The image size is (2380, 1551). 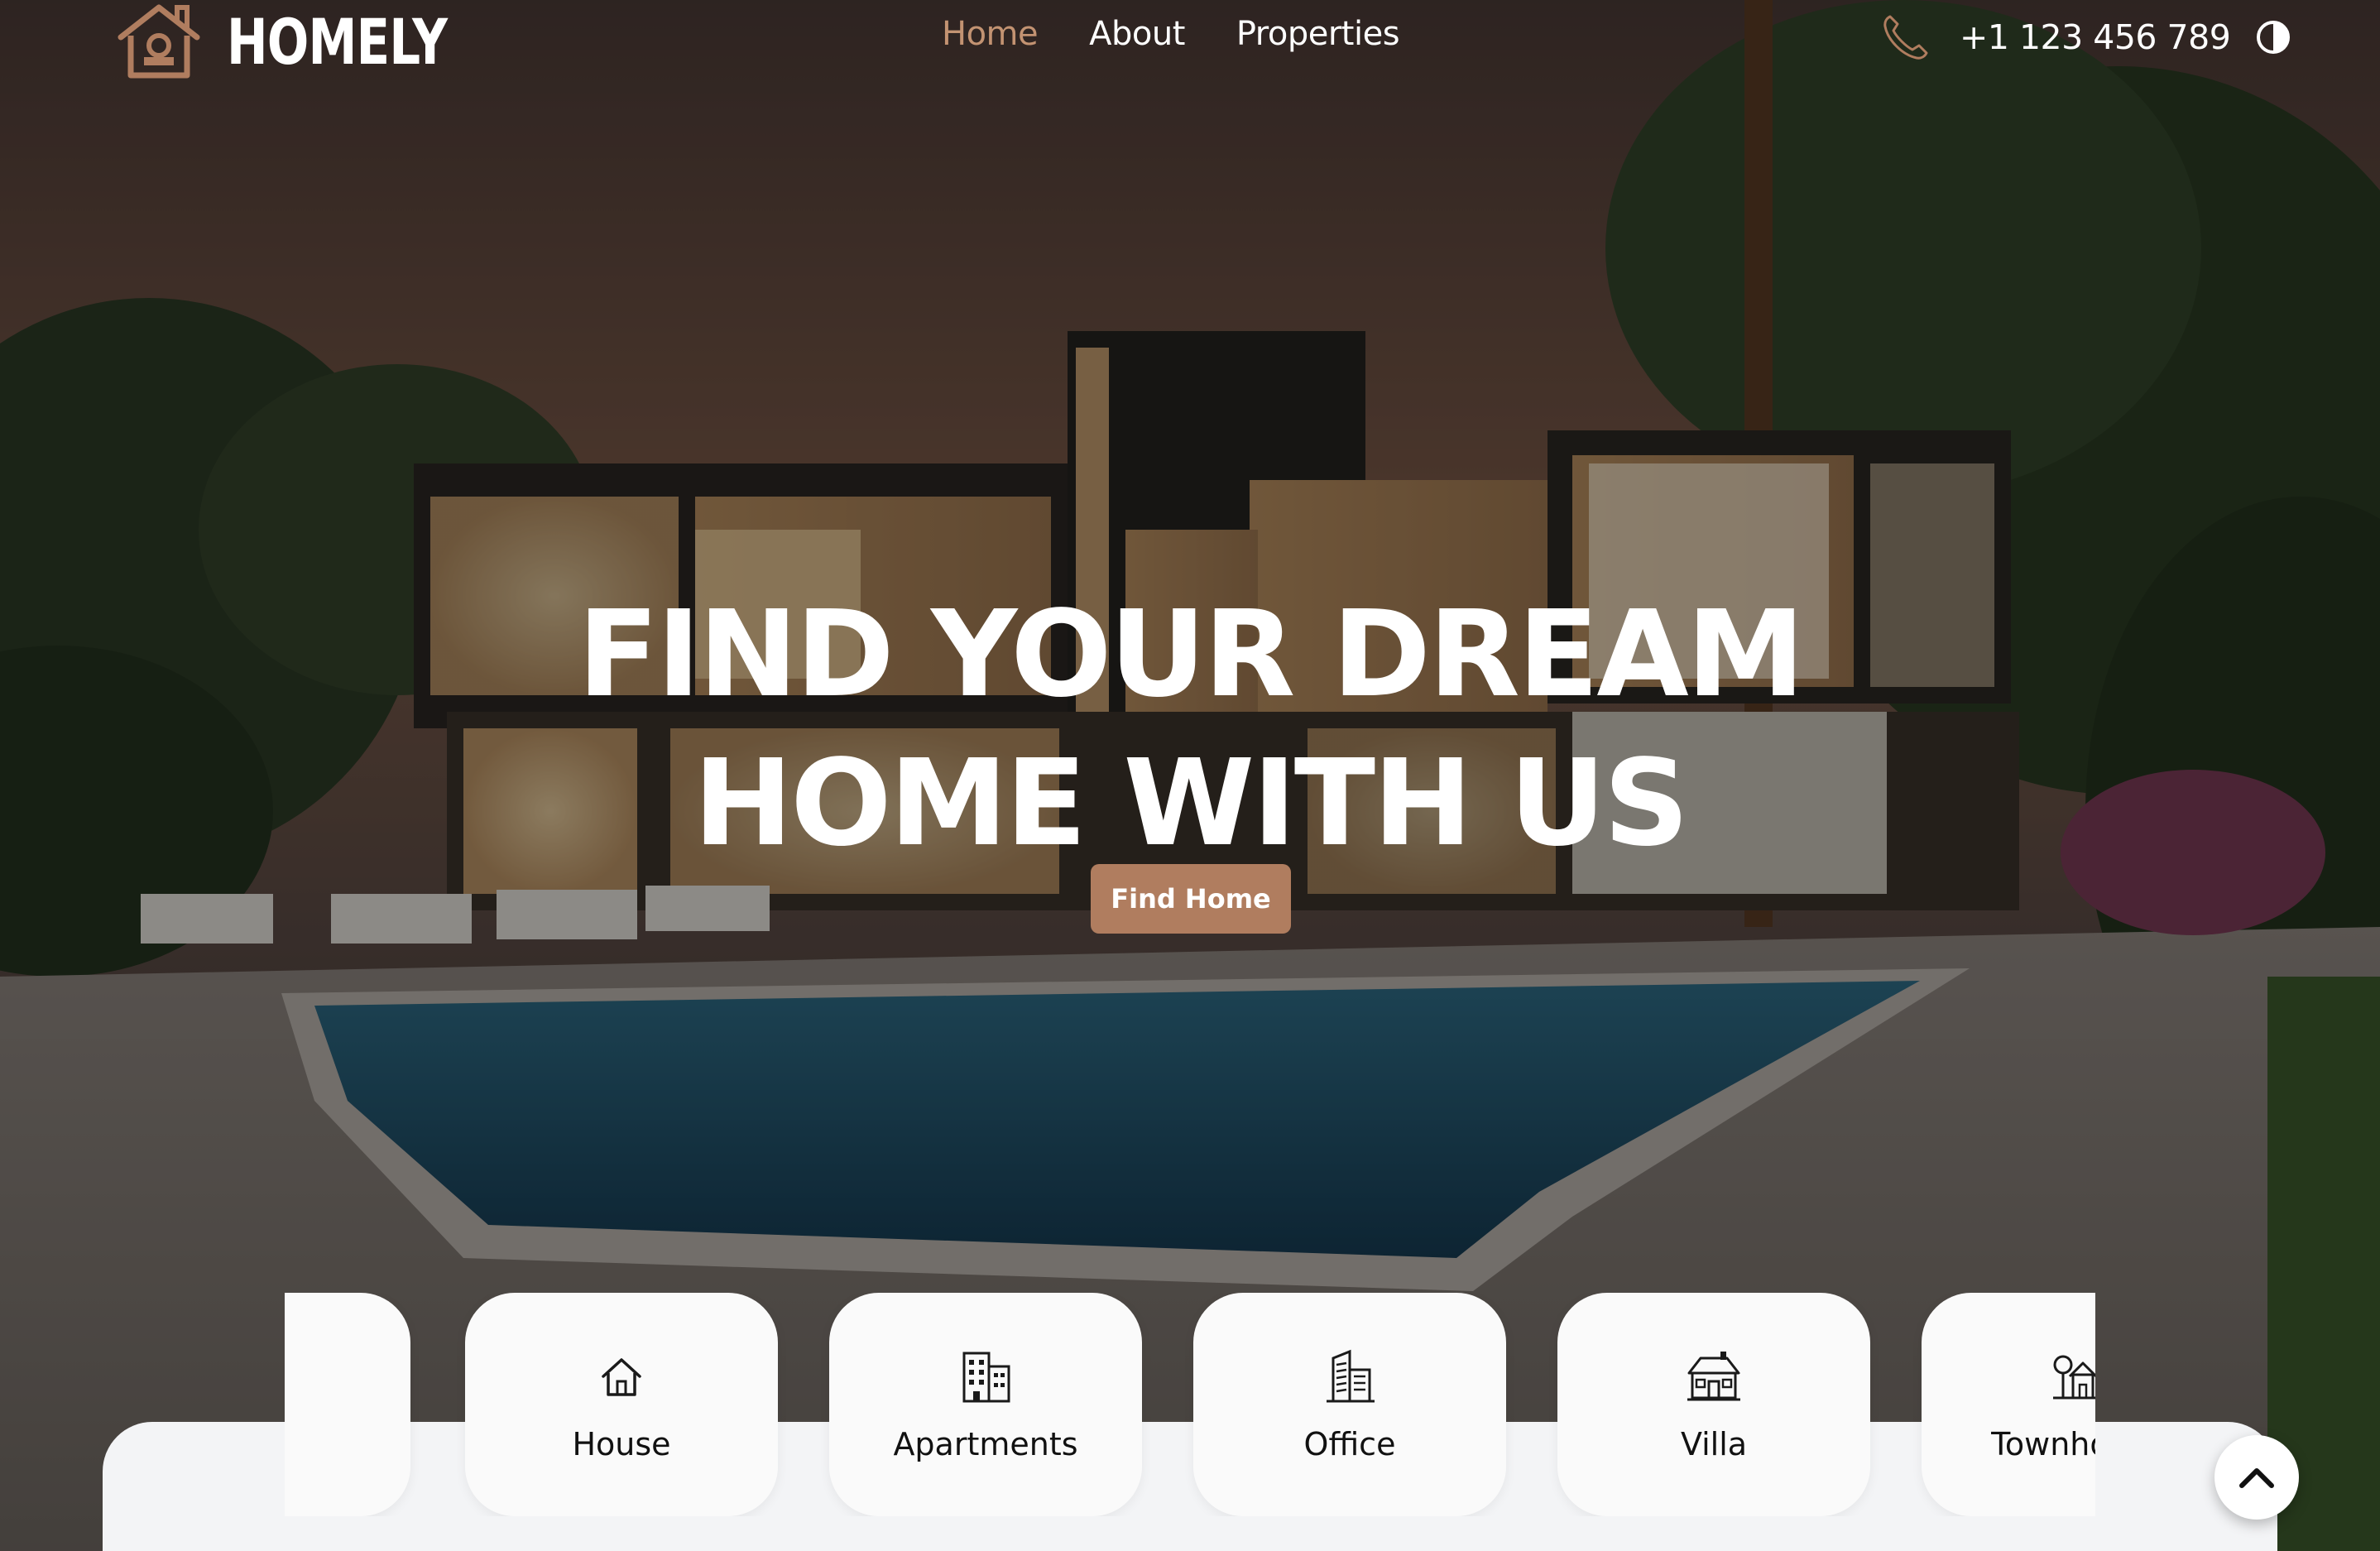 I want to click on main-navigation: Home About Properties, so click(x=1171, y=34).